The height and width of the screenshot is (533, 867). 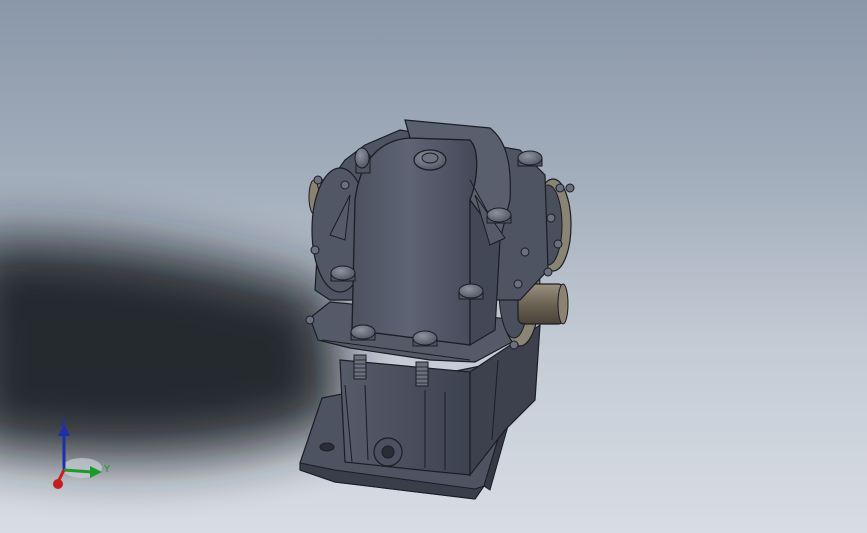 I want to click on coordinate-triad: Z Y, so click(x=80, y=455).